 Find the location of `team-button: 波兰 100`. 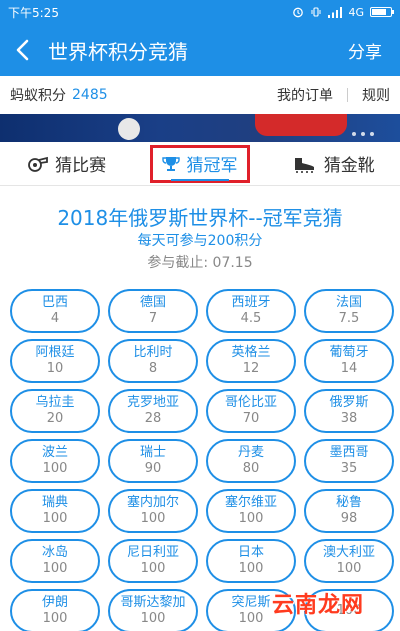

team-button: 波兰 100 is located at coordinates (55, 461).